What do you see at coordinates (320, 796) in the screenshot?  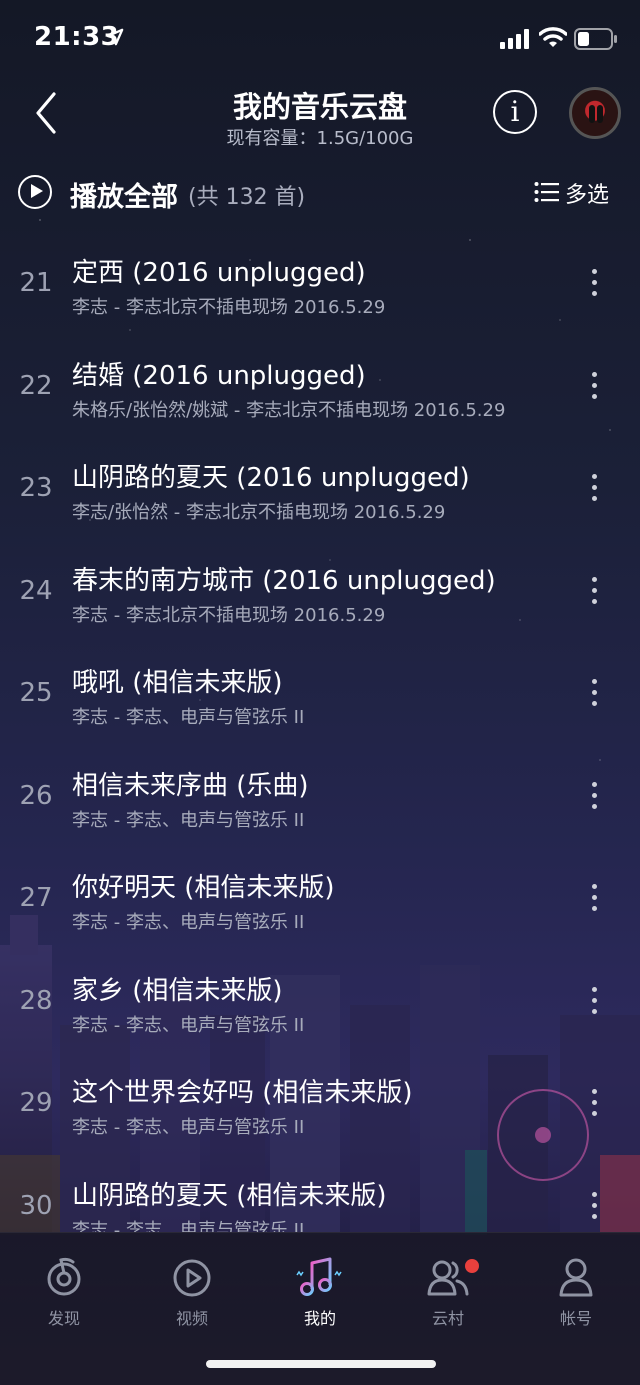 I see `song-item: 26 相信未来序曲 (乐曲) 李志 - 李志、电声与管弦乐 II` at bounding box center [320, 796].